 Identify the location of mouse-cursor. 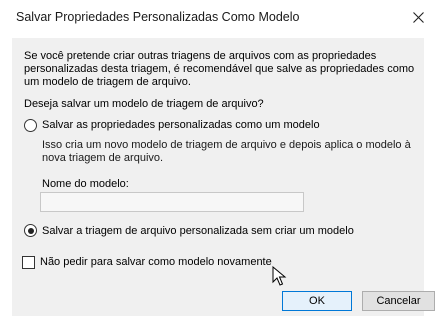
(279, 276).